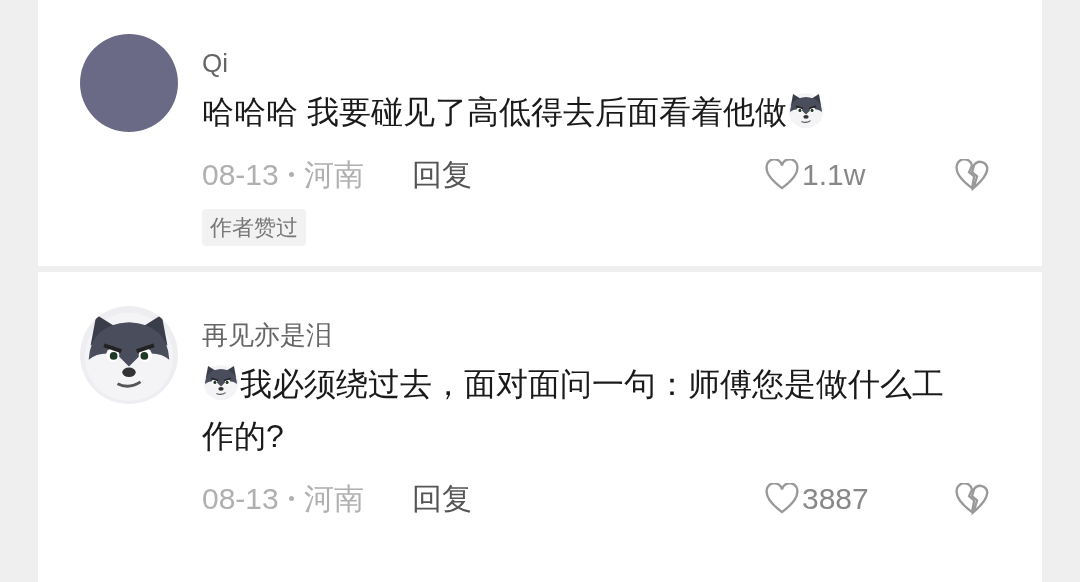 The width and height of the screenshot is (1080, 582). Describe the element at coordinates (254, 227) in the screenshot. I see `author-liked-badge: 作者赞过` at that location.